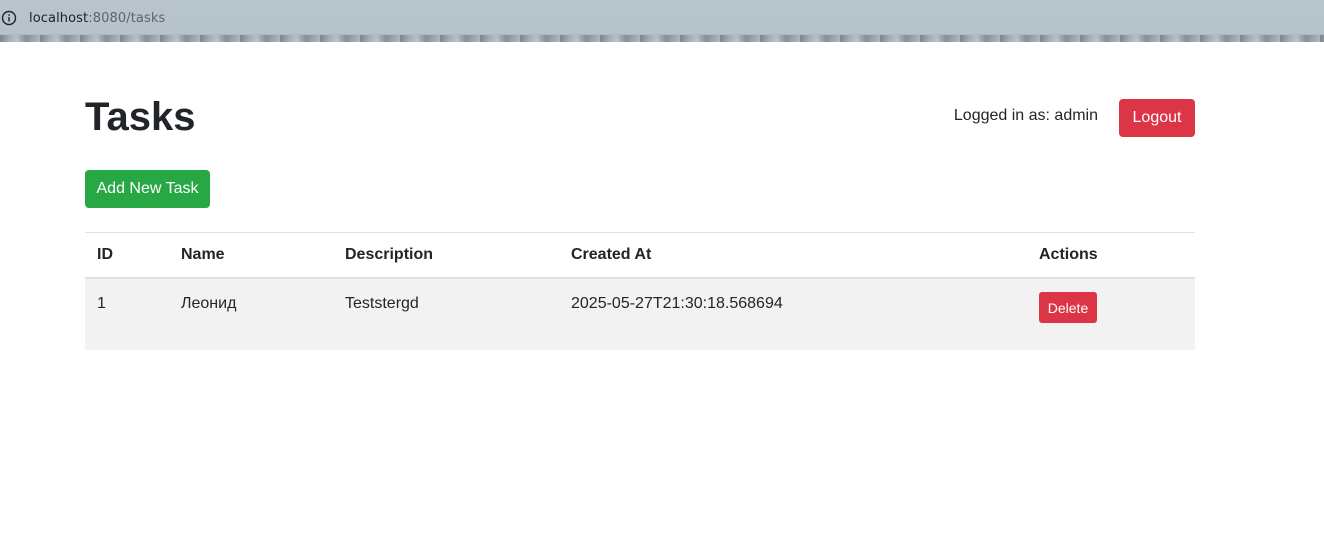 The height and width of the screenshot is (547, 1324). I want to click on user-area: Logged in as: admin Logout, so click(1074, 118).